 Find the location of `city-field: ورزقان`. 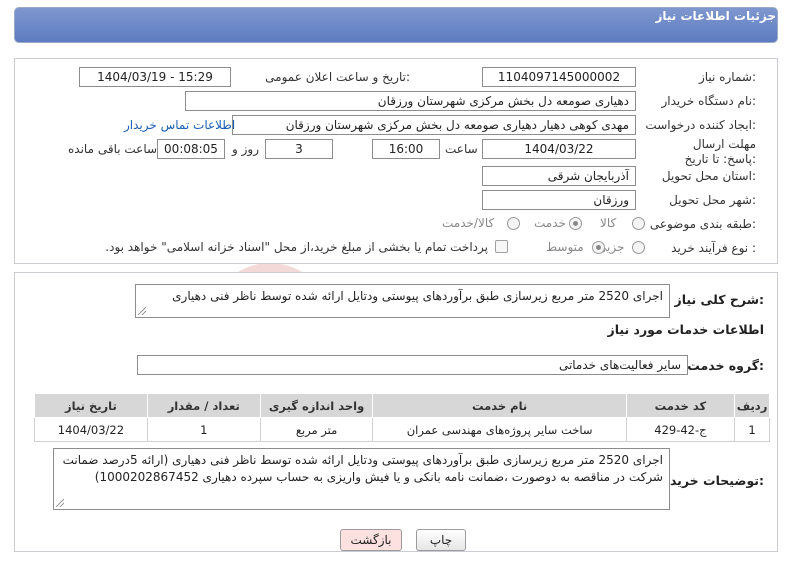

city-field: ورزقان is located at coordinates (559, 200).